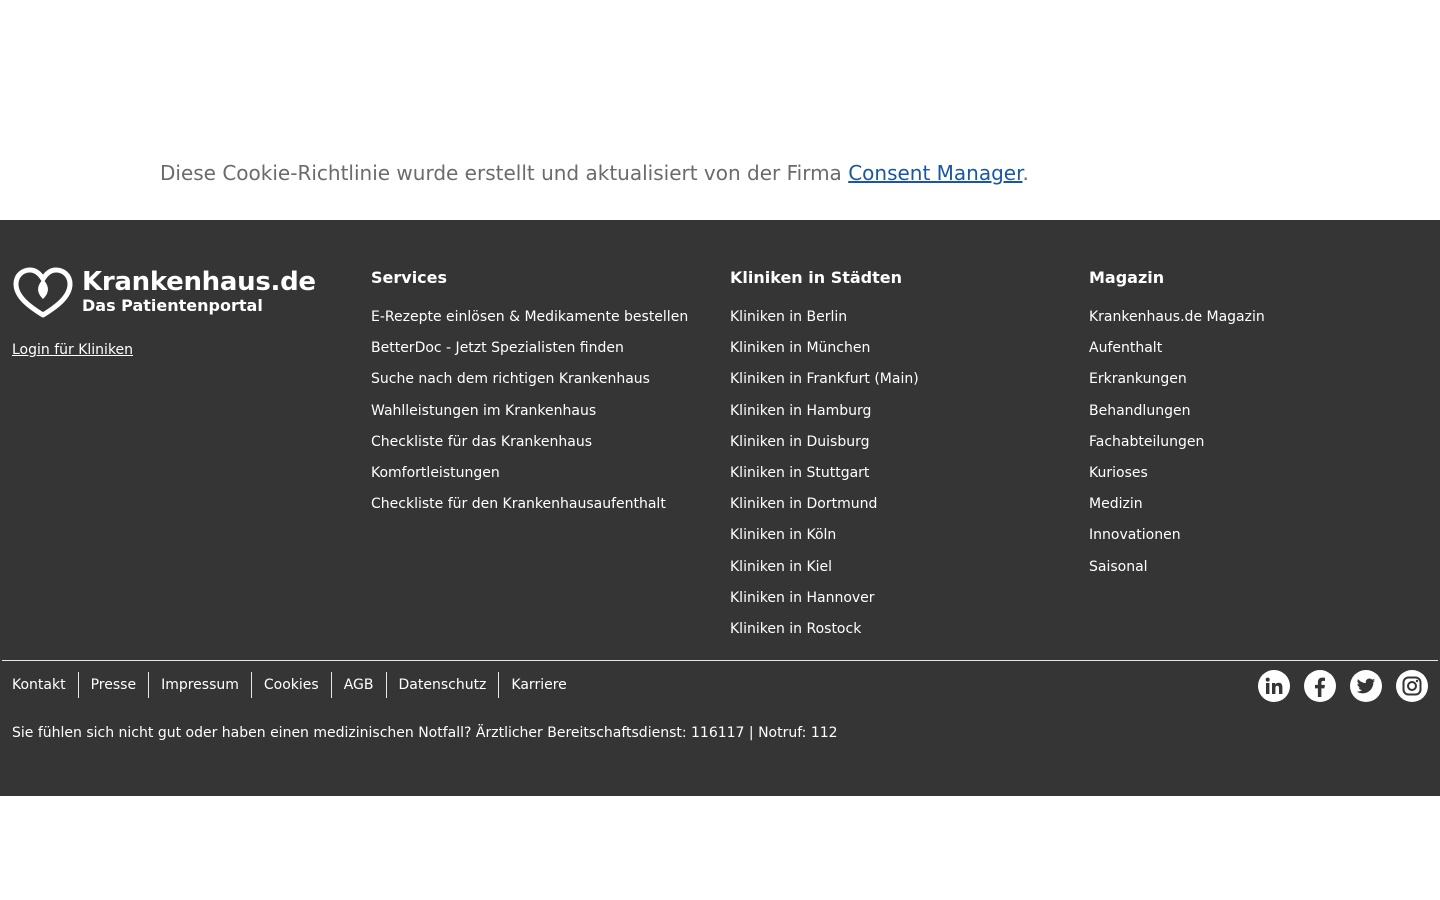 The width and height of the screenshot is (1440, 900). What do you see at coordinates (529, 354) in the screenshot?
I see `services-link: BetterDoc - Jetzt Spezialisten finden` at bounding box center [529, 354].